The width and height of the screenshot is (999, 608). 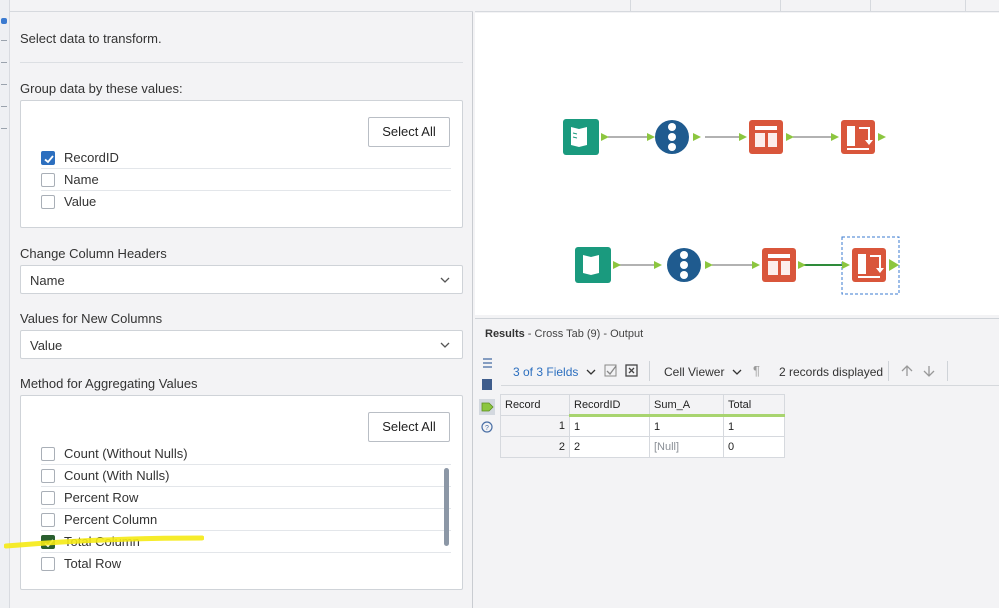 What do you see at coordinates (93, 563) in the screenshot?
I see `option-label: Total Row` at bounding box center [93, 563].